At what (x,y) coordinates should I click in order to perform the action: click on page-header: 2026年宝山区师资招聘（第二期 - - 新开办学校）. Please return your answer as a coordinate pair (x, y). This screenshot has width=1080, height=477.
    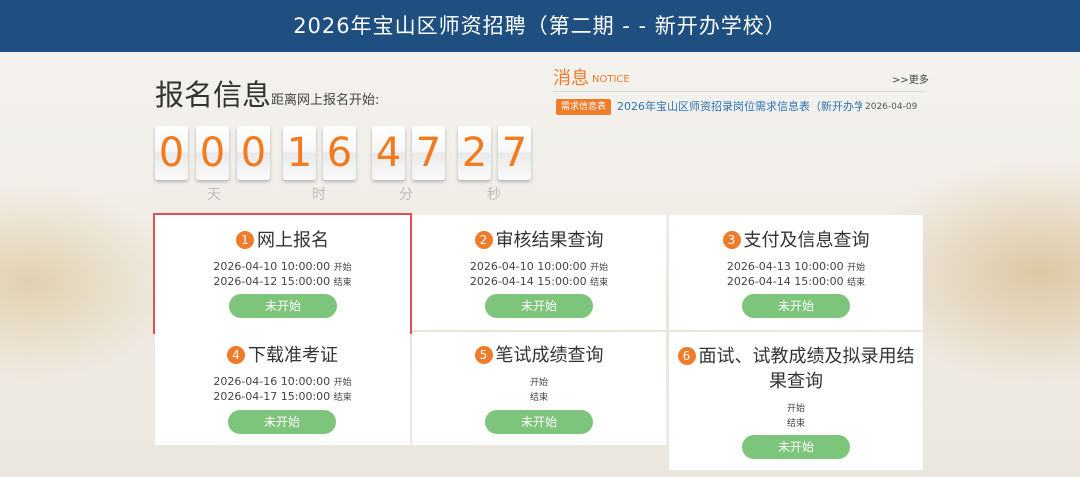
    Looking at the image, I should click on (540, 26).